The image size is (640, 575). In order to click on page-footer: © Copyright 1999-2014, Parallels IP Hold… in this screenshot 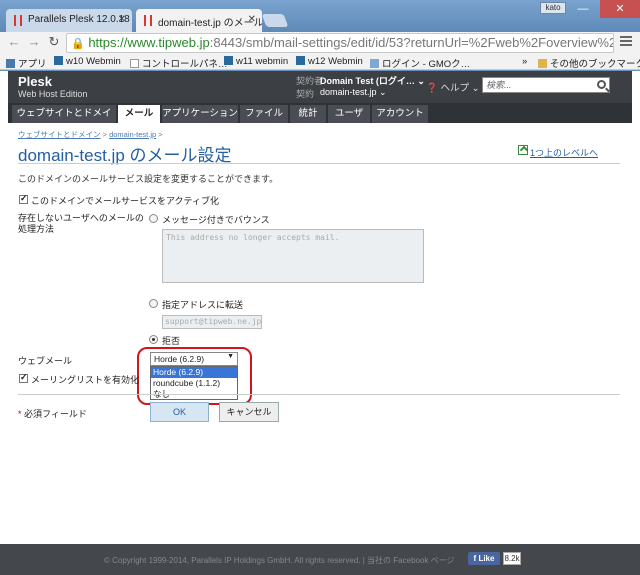, I will do `click(320, 559)`.